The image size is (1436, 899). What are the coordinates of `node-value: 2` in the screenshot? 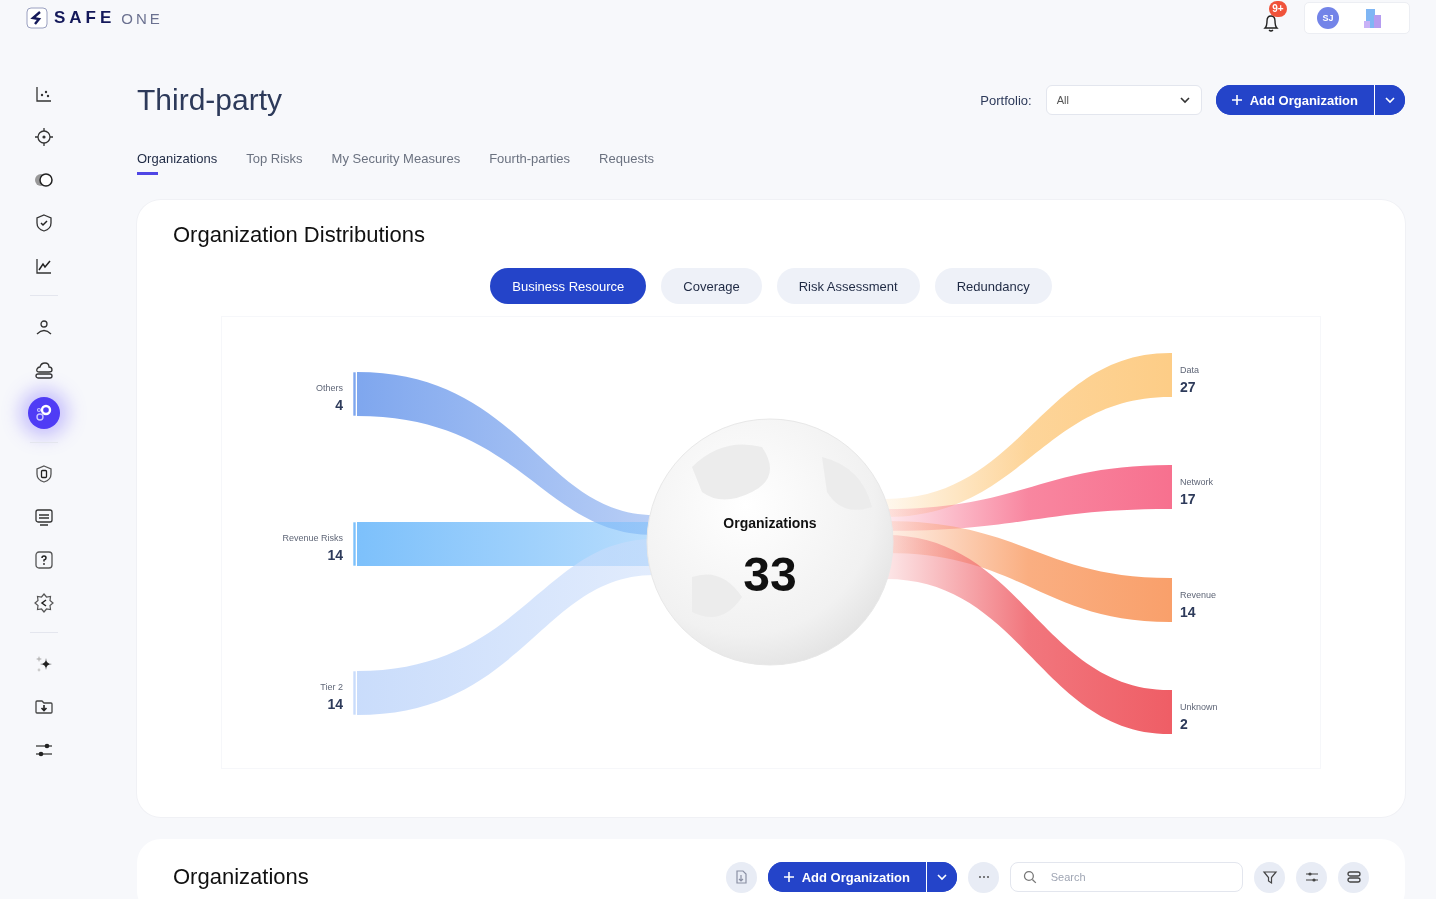 It's located at (1184, 724).